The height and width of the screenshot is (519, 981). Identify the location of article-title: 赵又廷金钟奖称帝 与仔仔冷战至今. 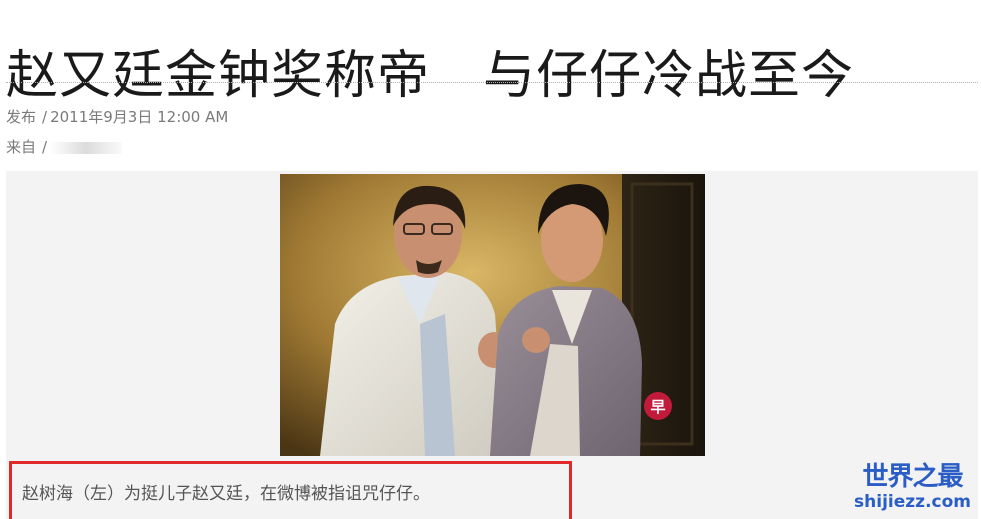
(430, 75).